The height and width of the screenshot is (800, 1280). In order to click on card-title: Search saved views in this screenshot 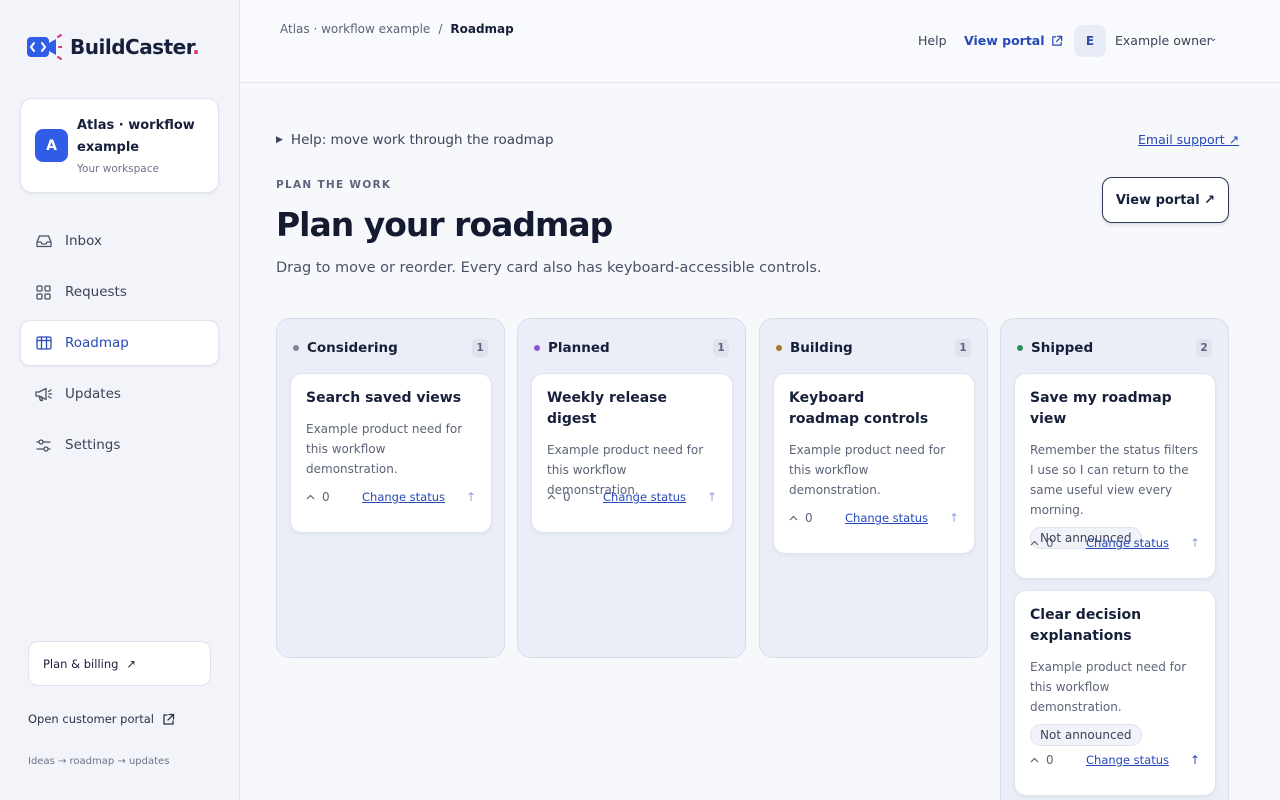, I will do `click(384, 398)`.